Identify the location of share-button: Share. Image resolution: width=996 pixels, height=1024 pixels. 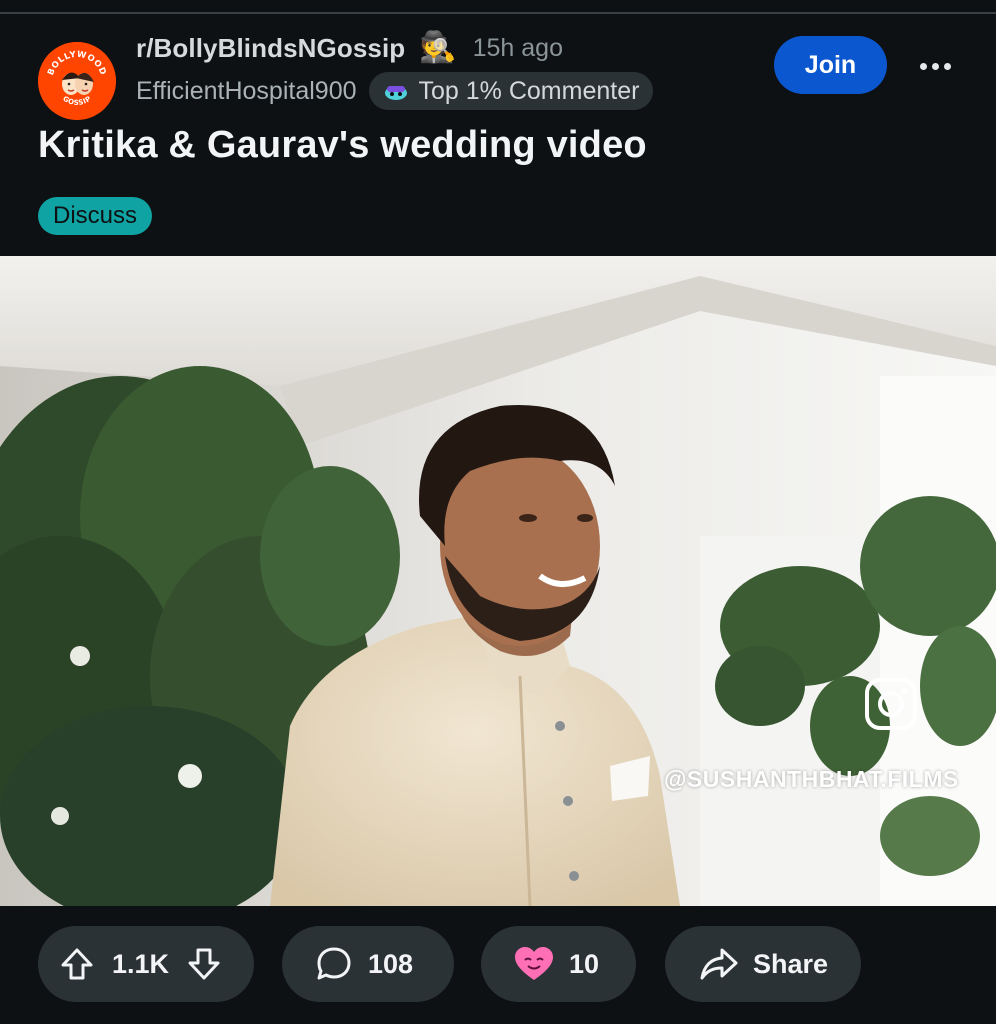
(763, 964).